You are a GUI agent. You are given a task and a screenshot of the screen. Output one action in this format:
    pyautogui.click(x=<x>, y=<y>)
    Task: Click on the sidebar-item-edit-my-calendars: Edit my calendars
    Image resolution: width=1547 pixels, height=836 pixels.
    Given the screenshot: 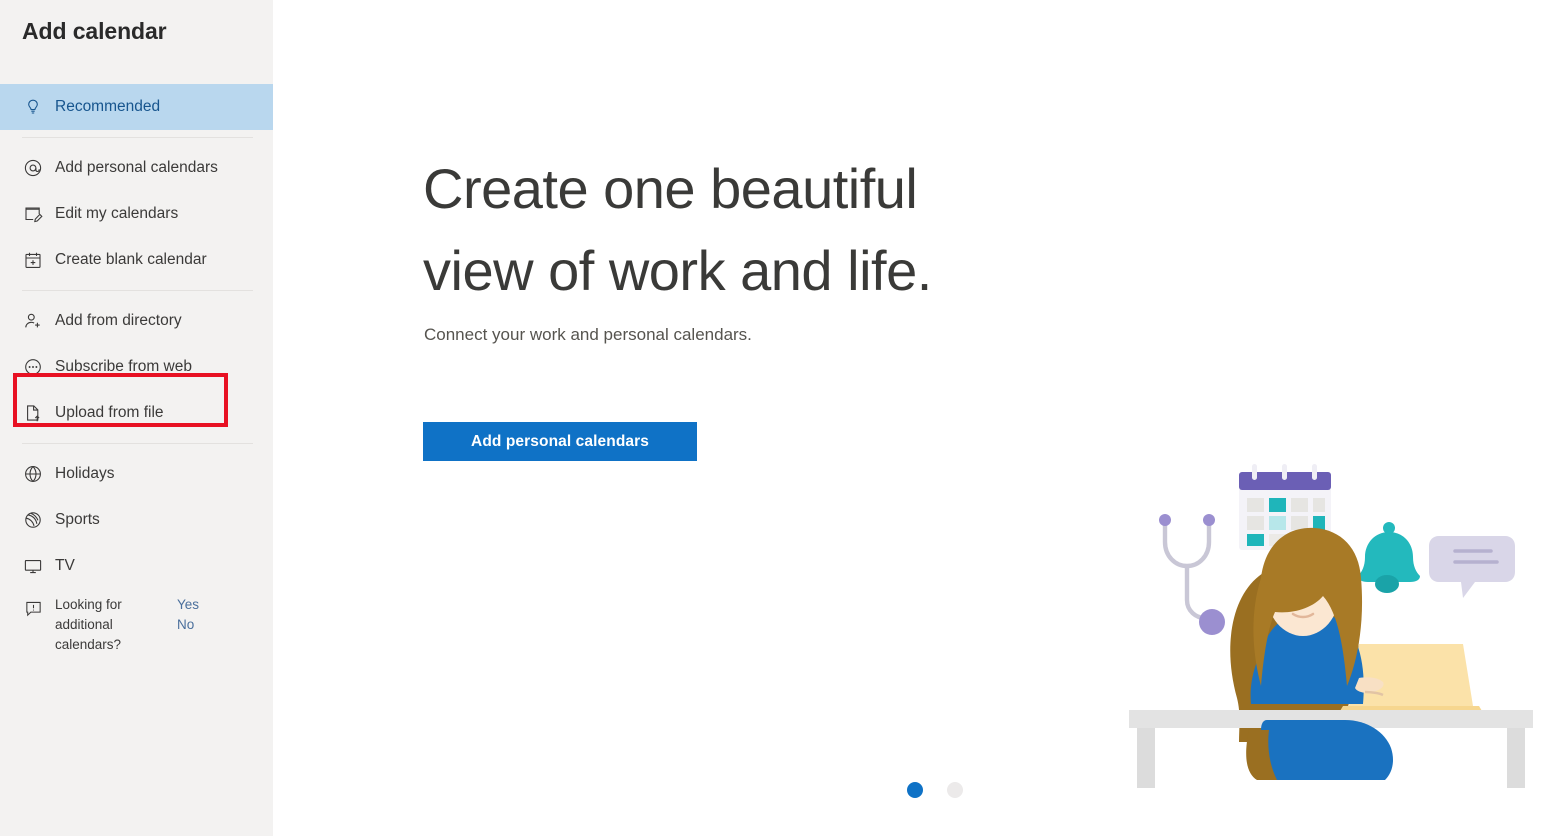 What is the action you would take?
    pyautogui.click(x=136, y=214)
    